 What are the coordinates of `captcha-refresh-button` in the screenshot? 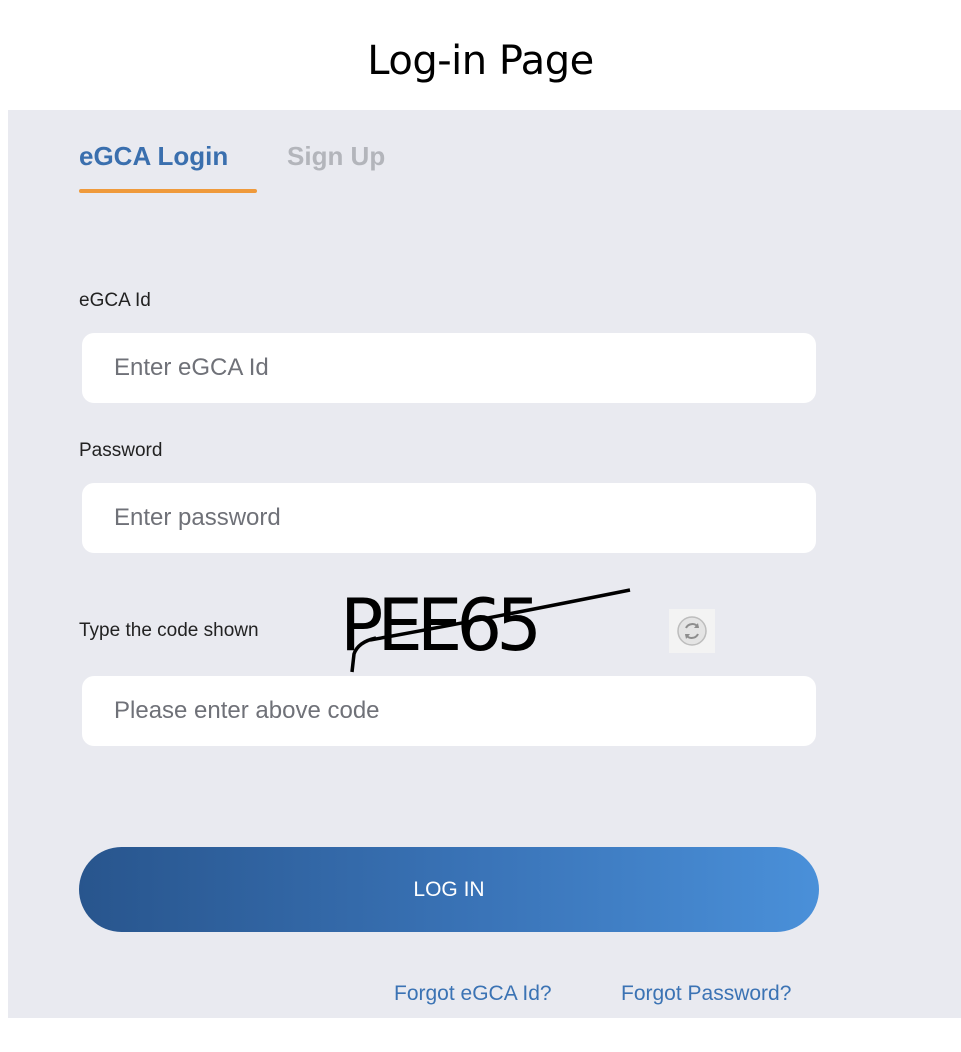 It's located at (692, 631).